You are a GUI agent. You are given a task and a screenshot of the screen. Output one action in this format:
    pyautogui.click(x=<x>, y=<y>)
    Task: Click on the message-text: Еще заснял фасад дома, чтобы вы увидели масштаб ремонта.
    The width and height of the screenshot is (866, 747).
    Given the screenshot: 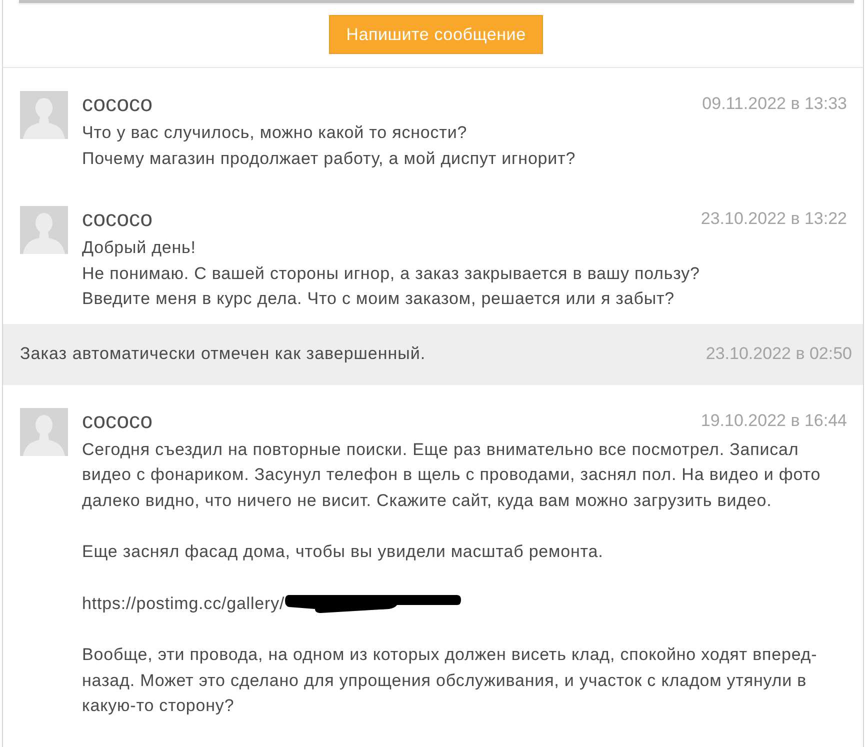 What is the action you would take?
    pyautogui.click(x=343, y=552)
    